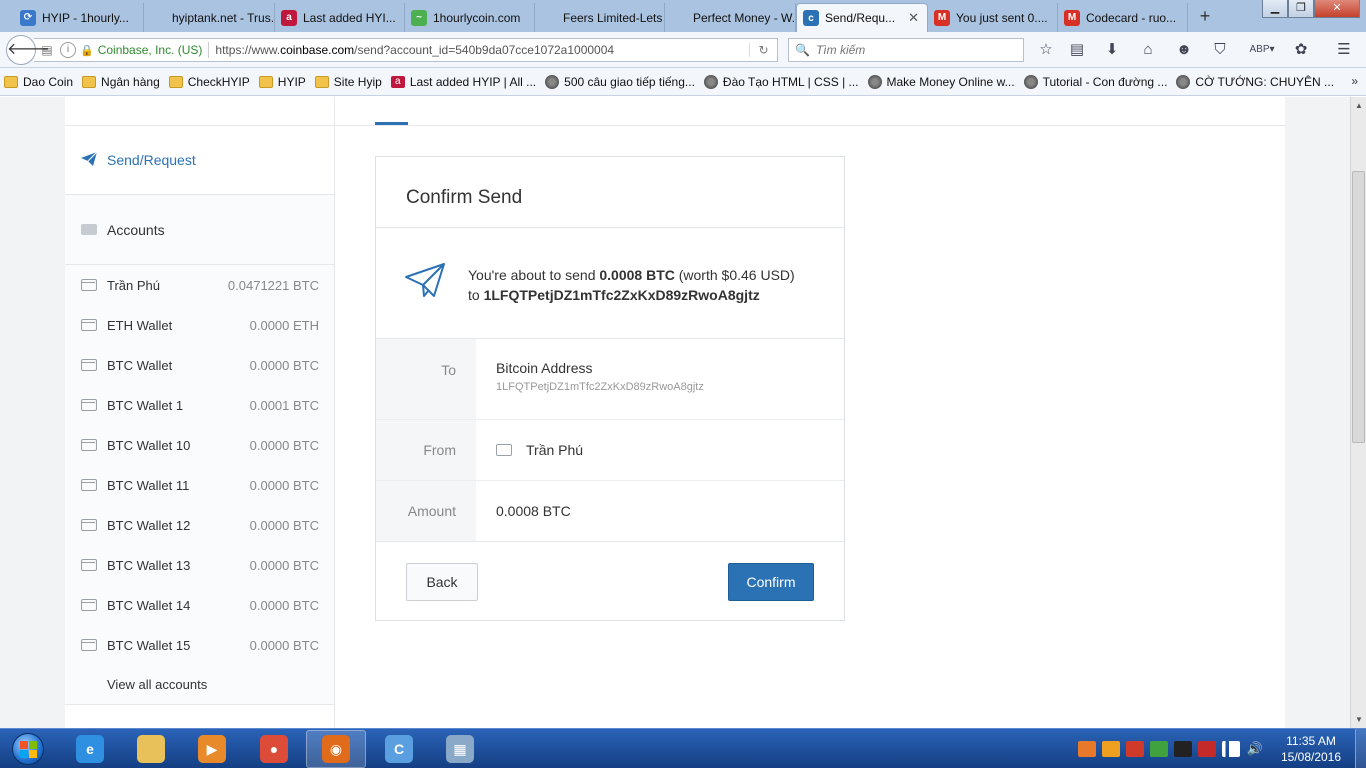 This screenshot has width=1366, height=768. Describe the element at coordinates (552, 81) in the screenshot. I see `globe-icon` at that location.